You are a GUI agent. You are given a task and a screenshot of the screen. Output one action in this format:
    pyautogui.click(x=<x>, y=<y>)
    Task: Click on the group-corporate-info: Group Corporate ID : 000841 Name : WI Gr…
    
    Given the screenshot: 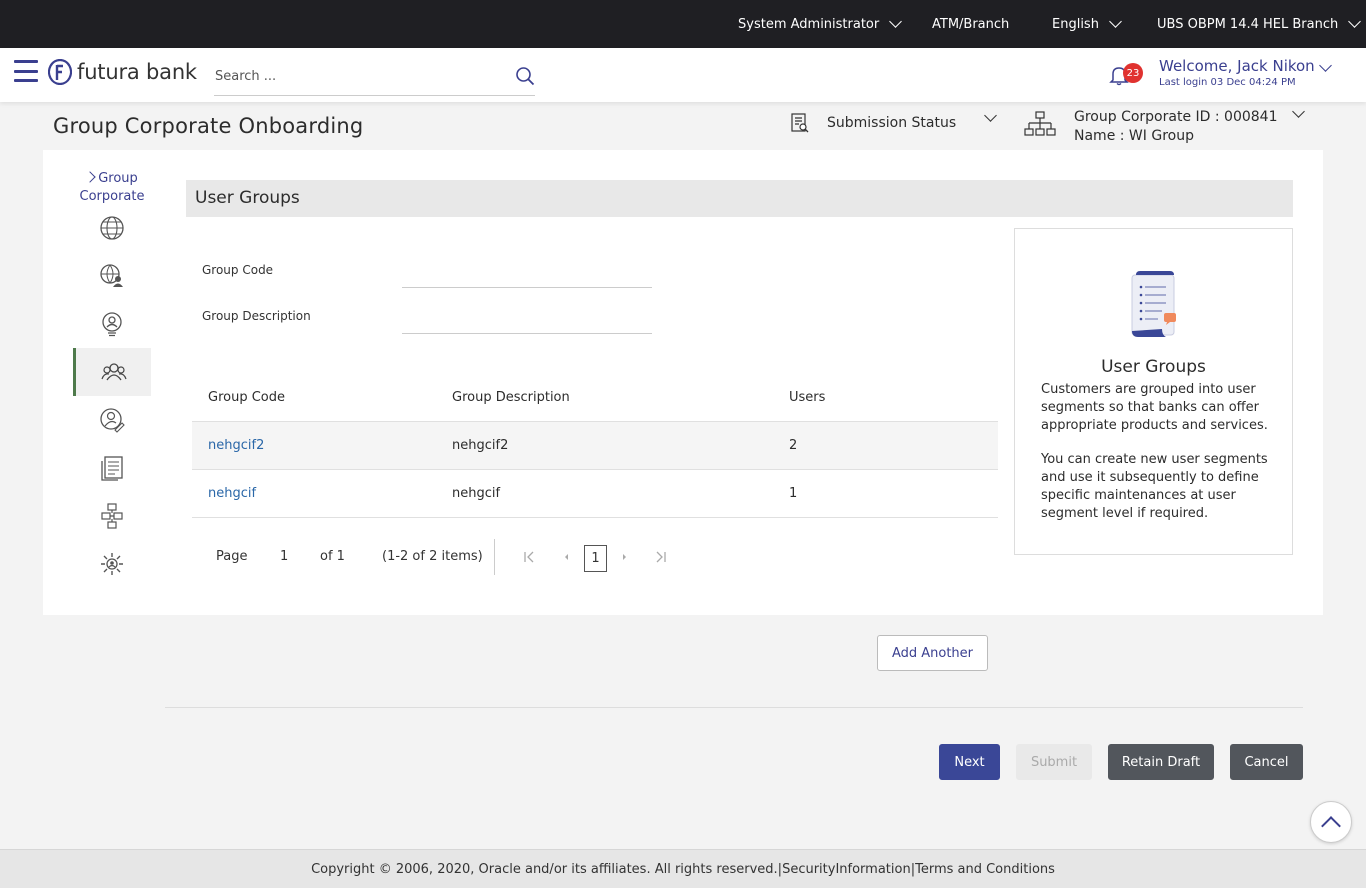 What is the action you would take?
    pyautogui.click(x=1175, y=127)
    